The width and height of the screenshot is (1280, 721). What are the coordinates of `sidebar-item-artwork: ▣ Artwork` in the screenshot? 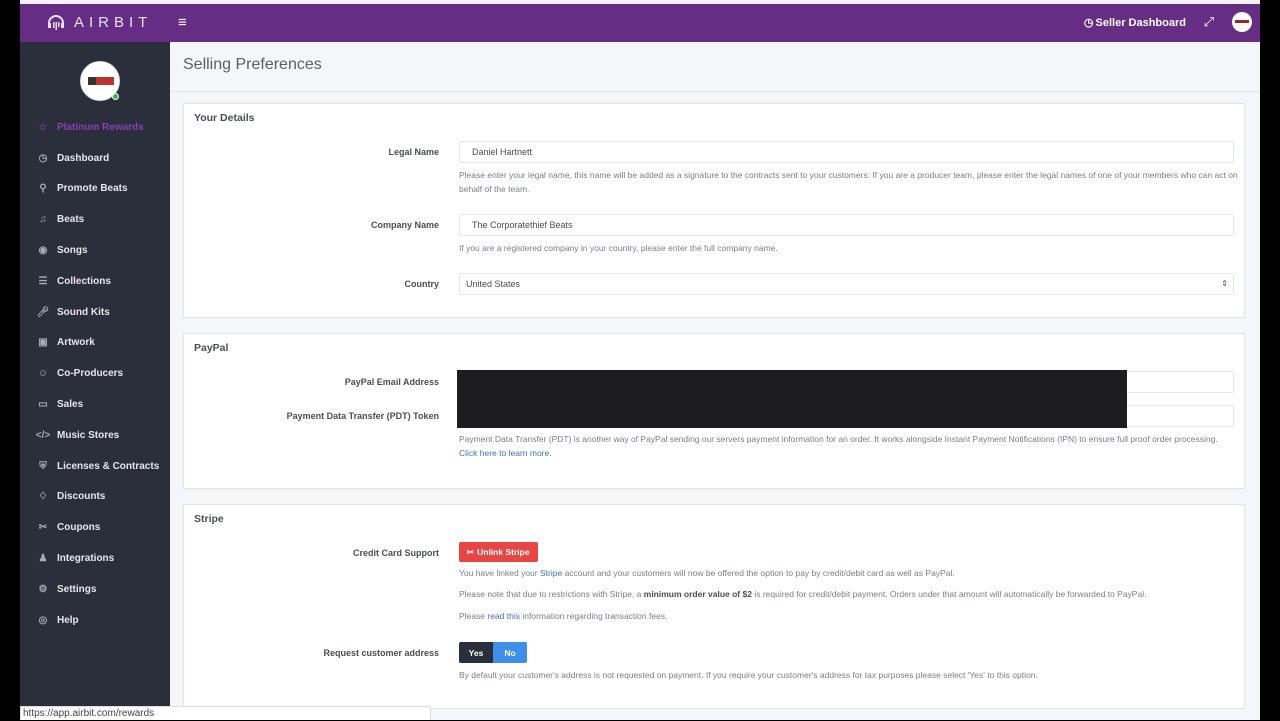 It's located at (95, 343).